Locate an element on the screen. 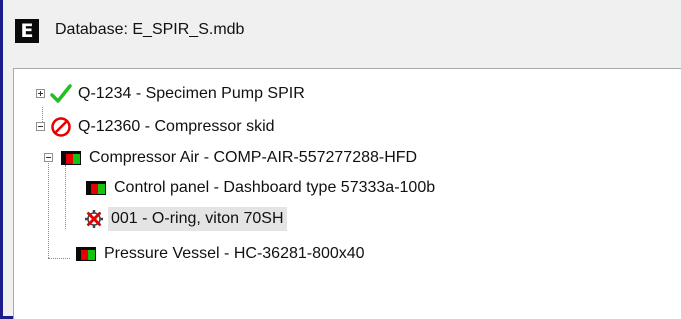 Image resolution: width=681 pixels, height=319 pixels. tree-item-o-ring: 001 - O-ring, viton 70SH is located at coordinates (185, 219).